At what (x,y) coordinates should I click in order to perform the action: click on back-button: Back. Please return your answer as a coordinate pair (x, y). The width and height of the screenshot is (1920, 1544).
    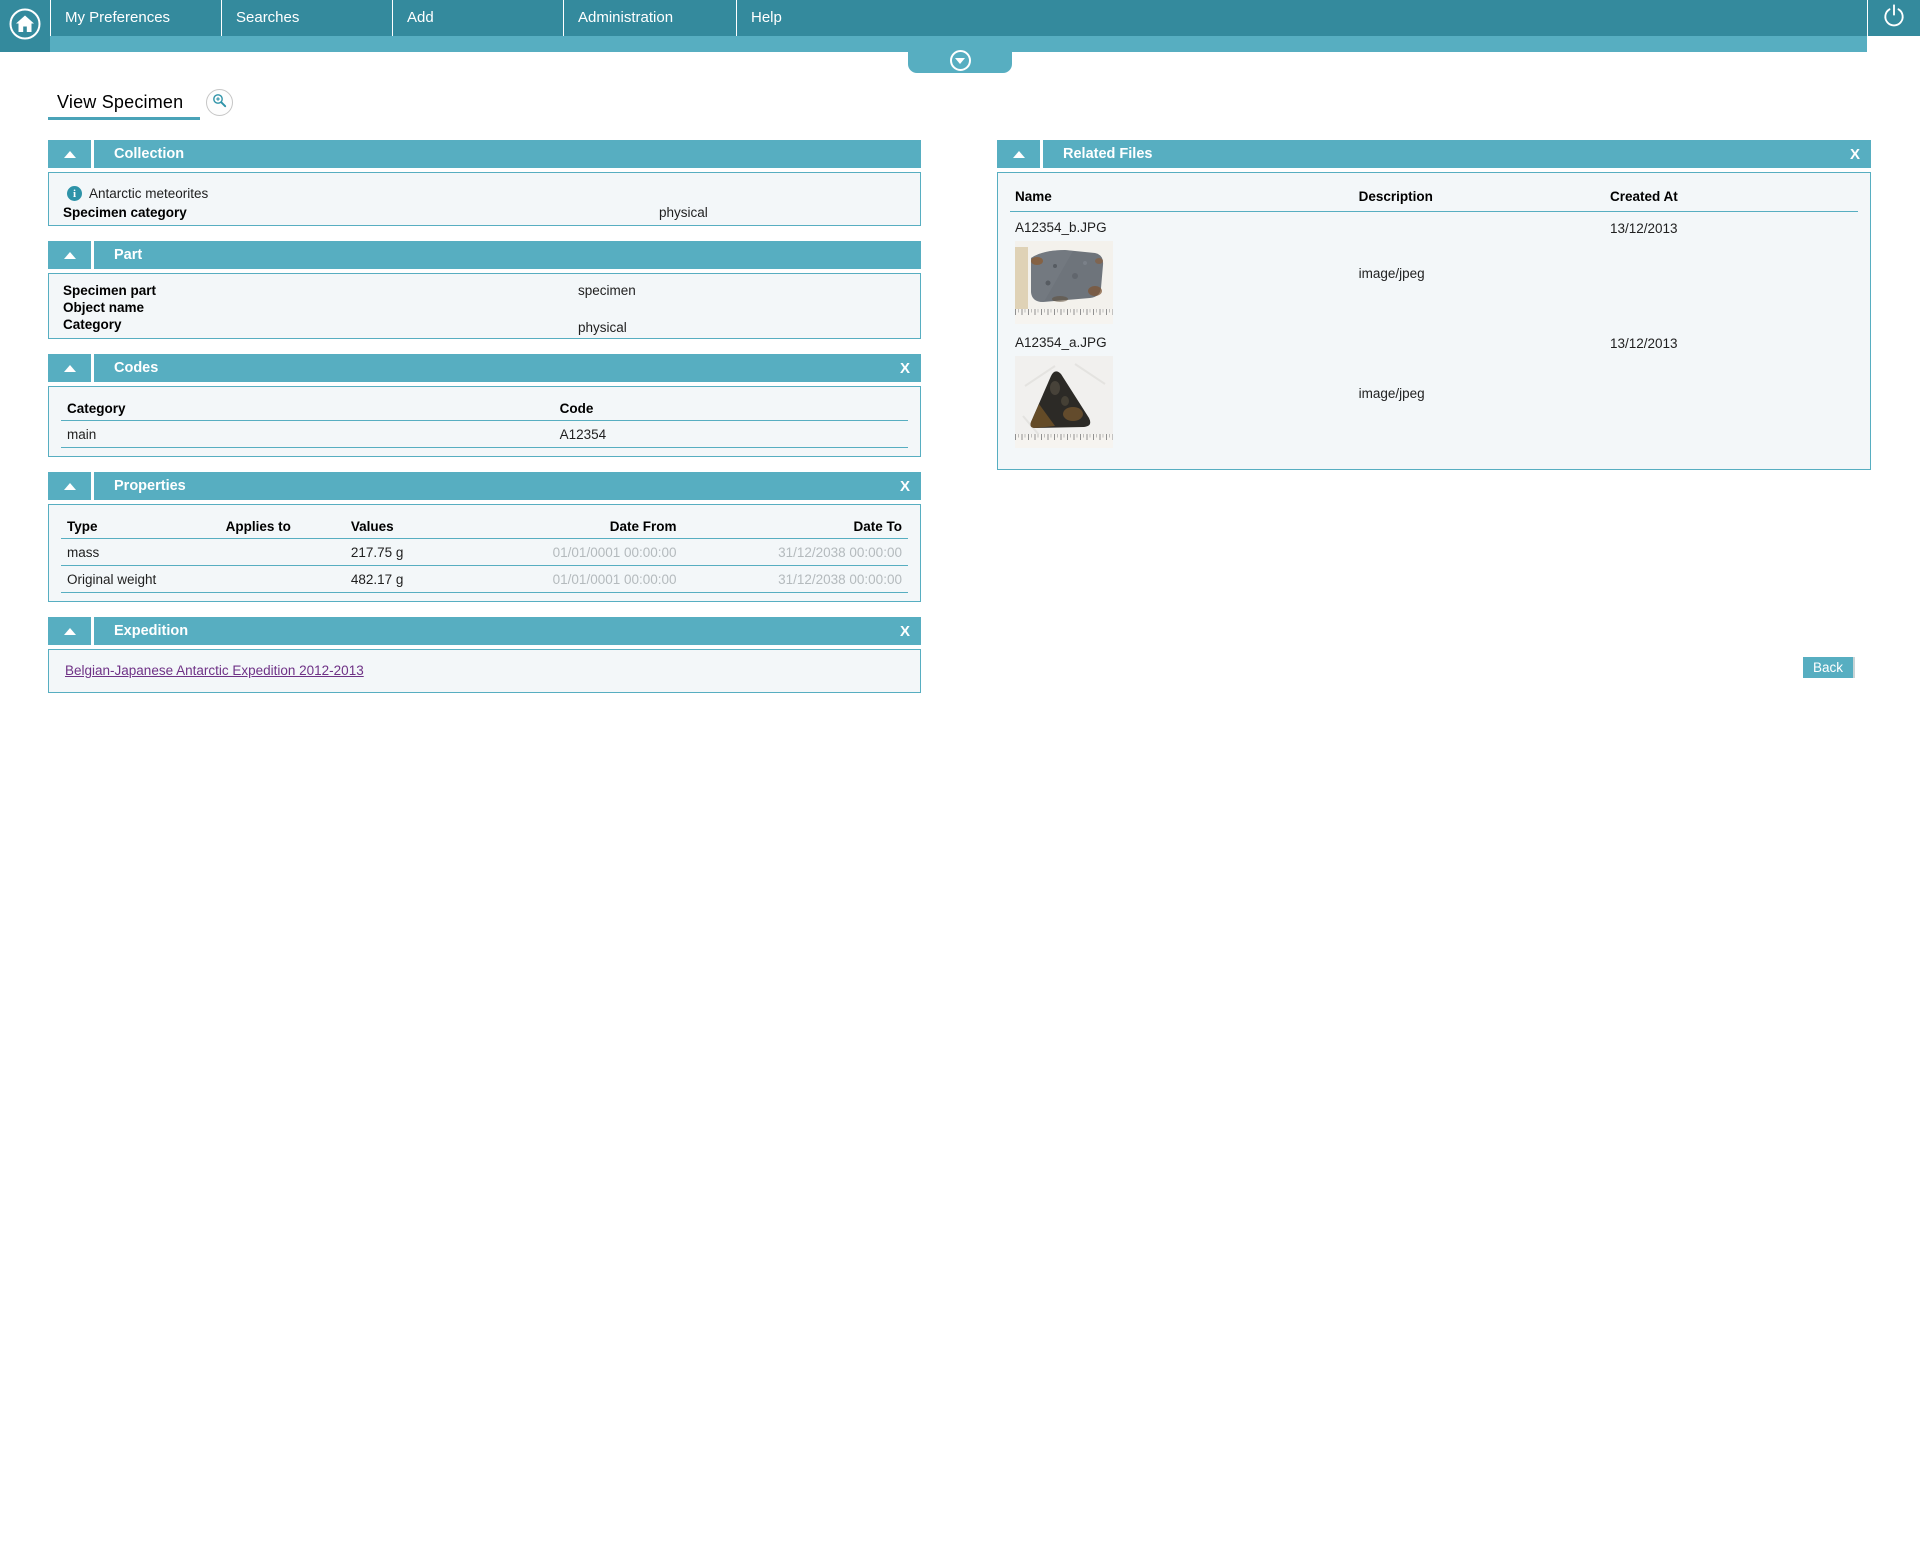
    Looking at the image, I should click on (1829, 667).